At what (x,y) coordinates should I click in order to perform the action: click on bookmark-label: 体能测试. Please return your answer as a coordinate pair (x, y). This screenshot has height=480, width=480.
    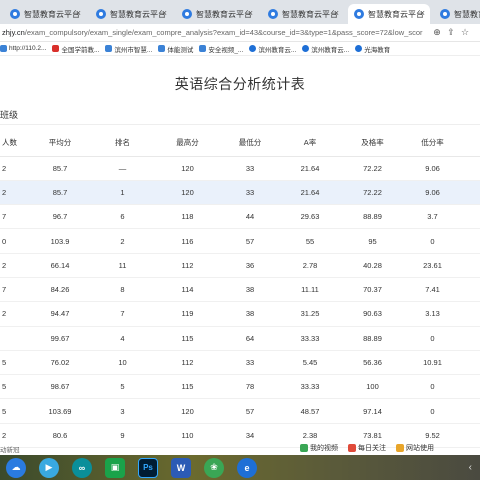
    Looking at the image, I should click on (180, 50).